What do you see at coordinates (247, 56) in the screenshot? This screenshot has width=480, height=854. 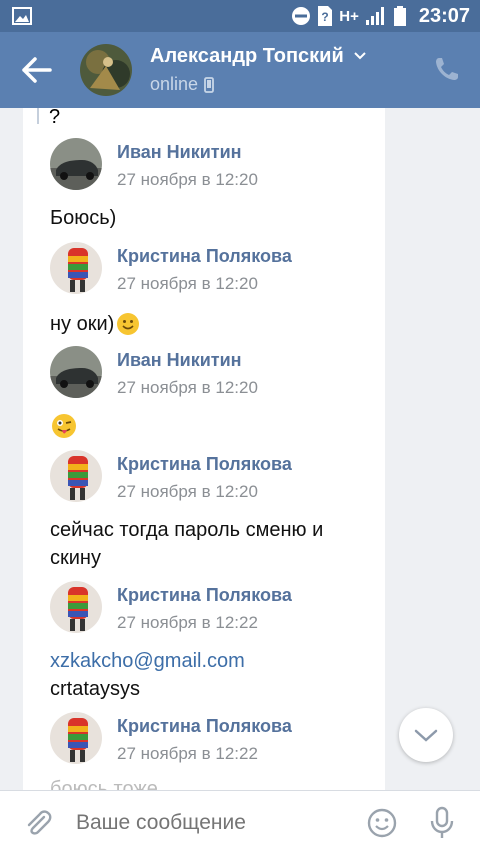 I see `contact-name: Александр Топский` at bounding box center [247, 56].